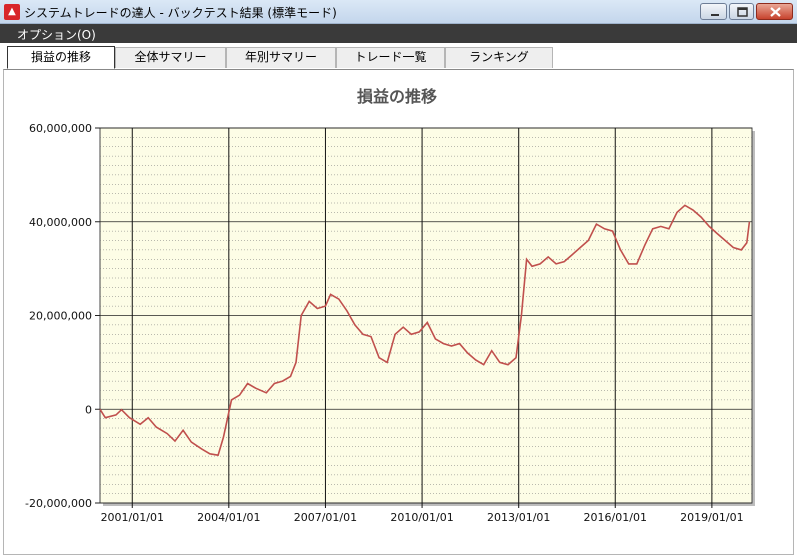 This screenshot has width=797, height=559. I want to click on minimize-icon, so click(715, 15).